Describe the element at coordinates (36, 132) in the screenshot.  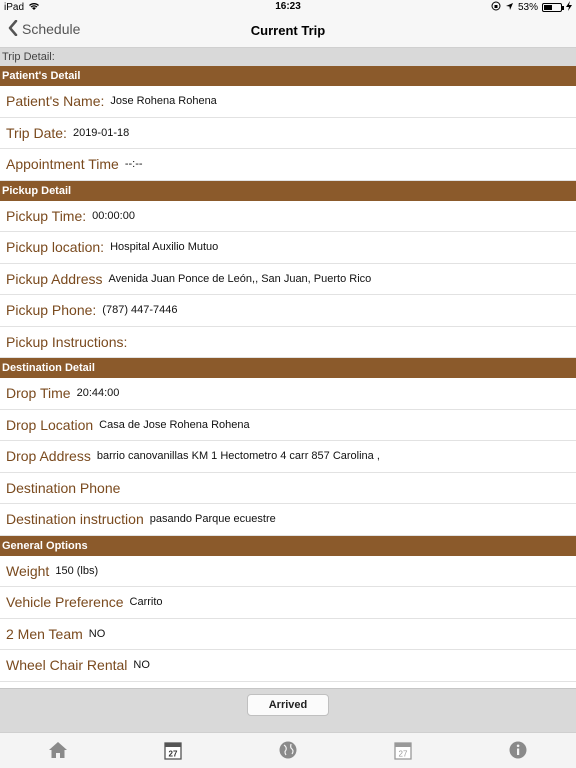
I see `row-label: Trip Date:` at that location.